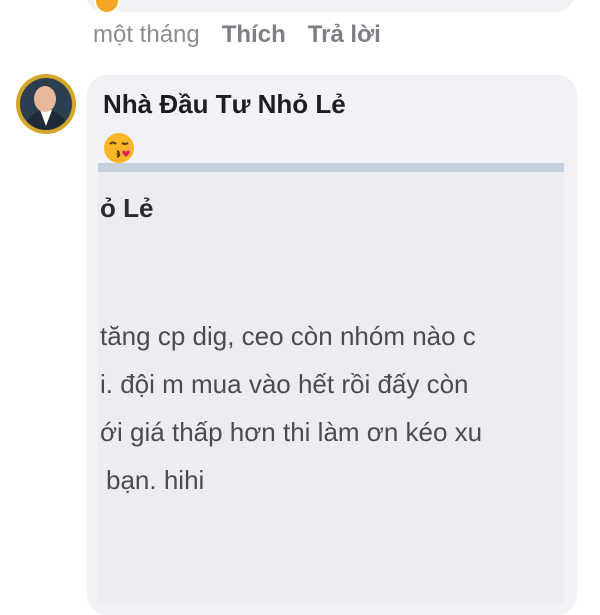 The height and width of the screenshot is (615, 600). Describe the element at coordinates (288, 336) in the screenshot. I see `screenshot-text-line: tăng cp dig, ceo còn nhóm nào c` at that location.